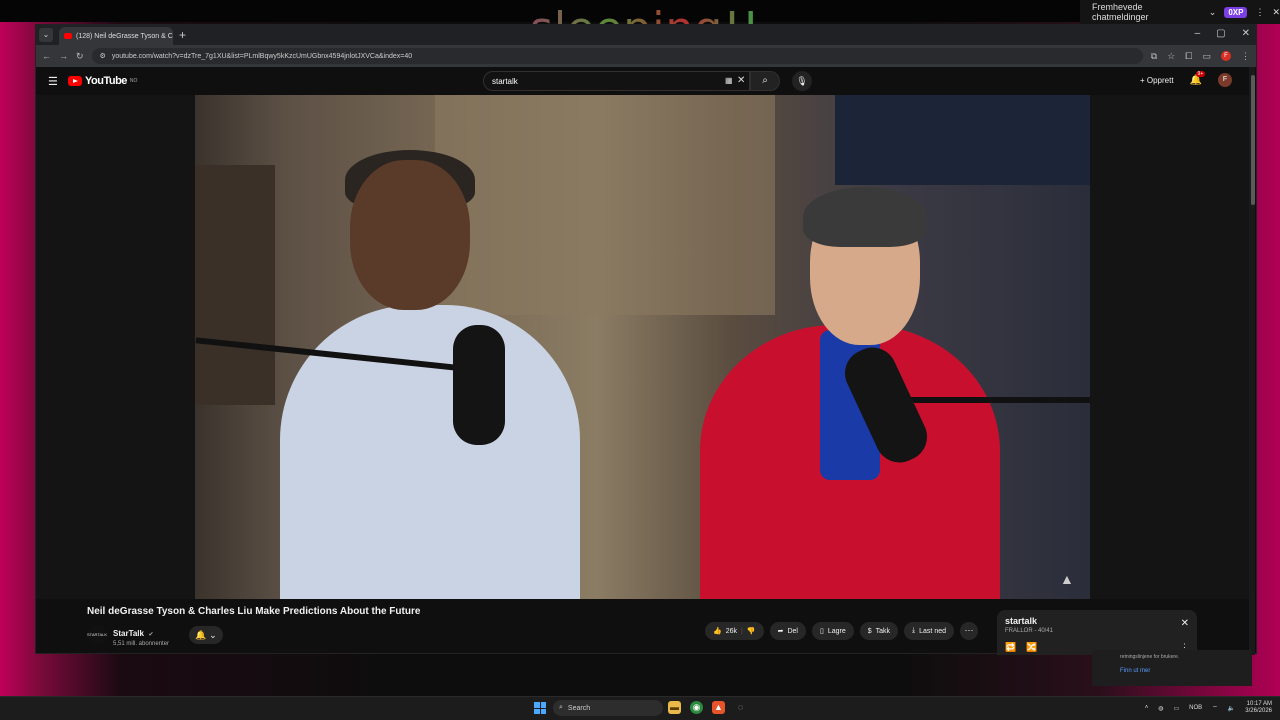  What do you see at coordinates (1206, 56) in the screenshot?
I see `cast-icon: ▭` at bounding box center [1206, 56].